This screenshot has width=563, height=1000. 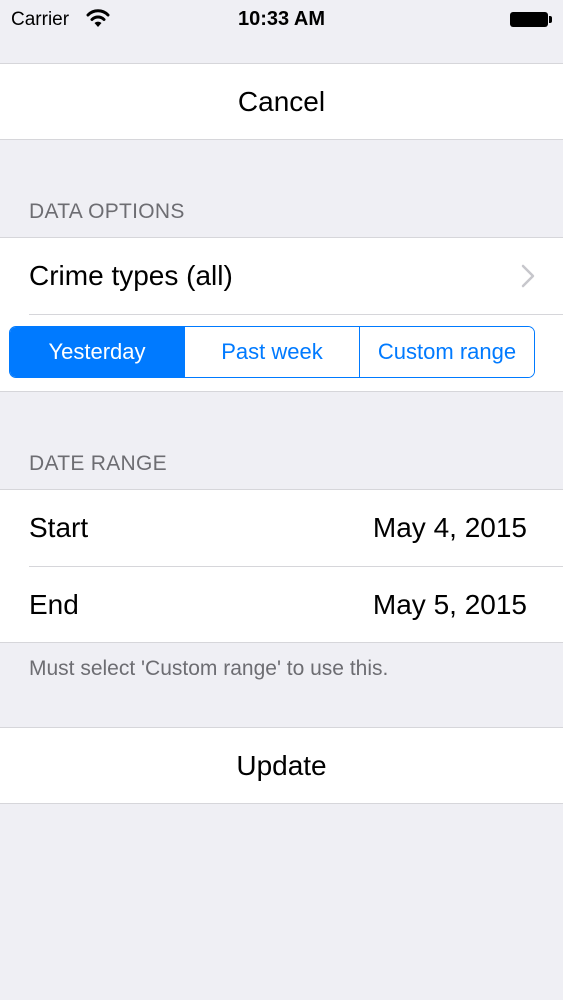 What do you see at coordinates (449, 527) in the screenshot?
I see `start-value: May 4, 2015` at bounding box center [449, 527].